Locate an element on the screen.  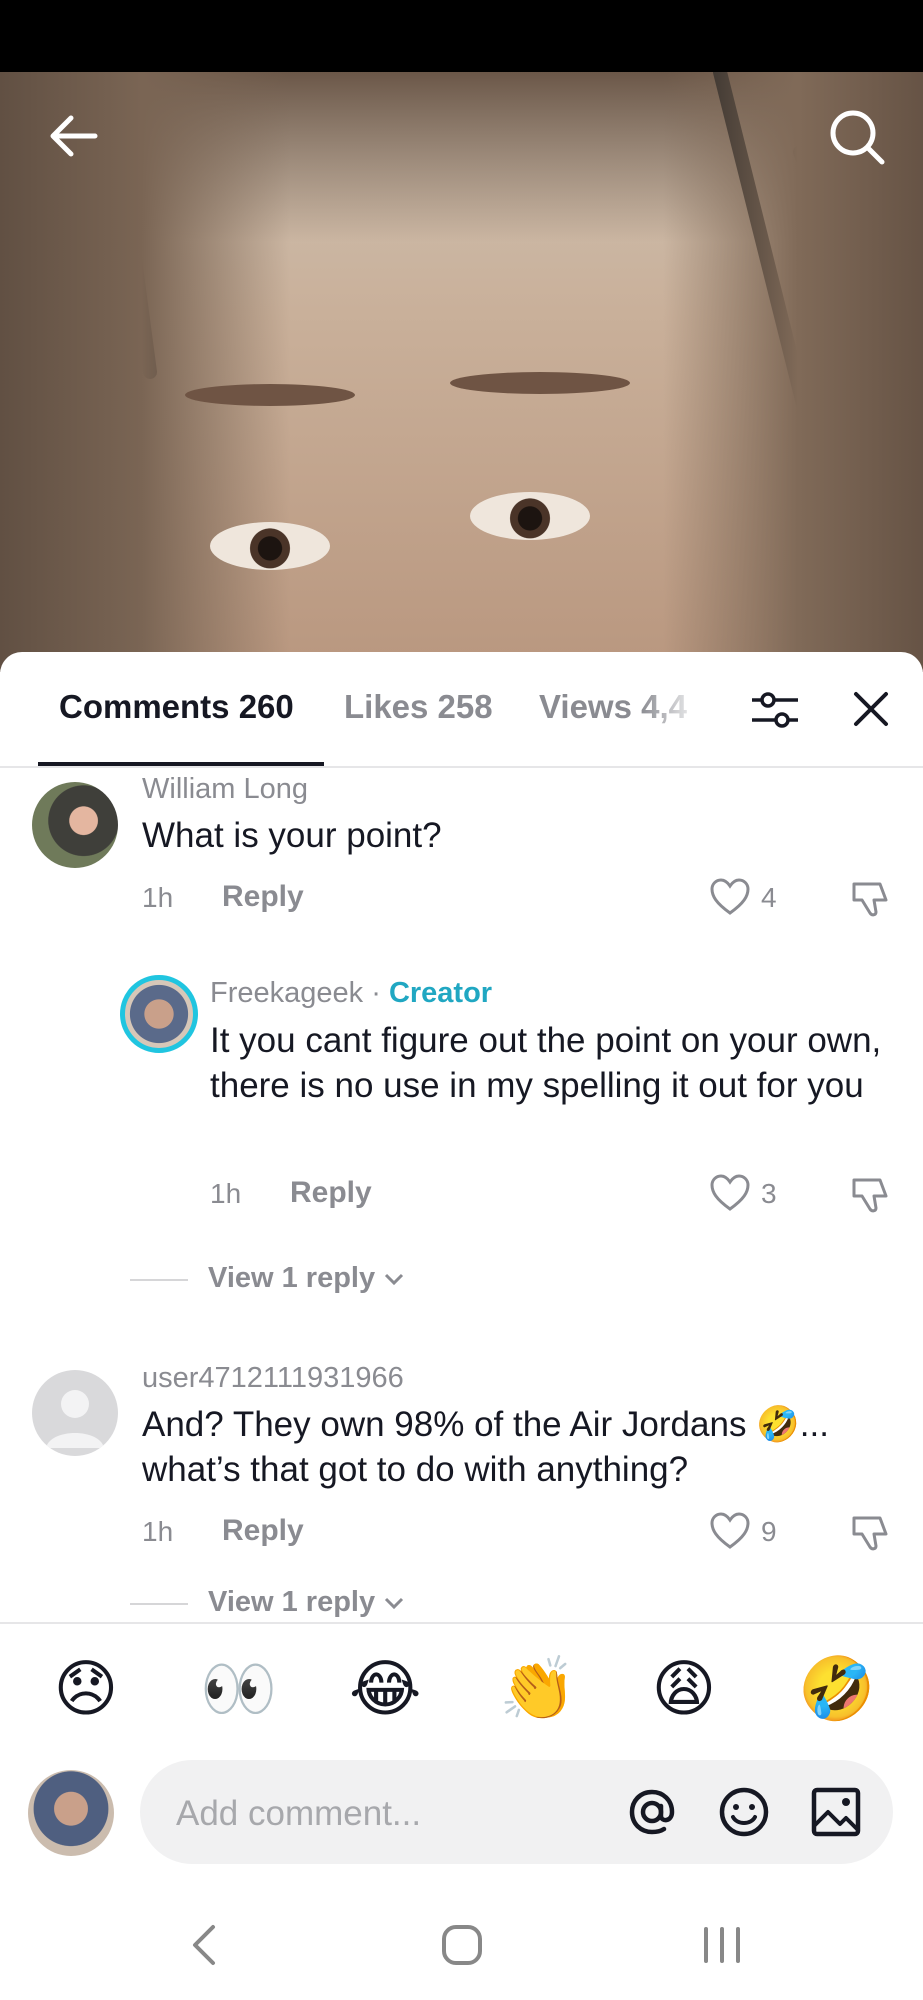
system-home-icon is located at coordinates (462, 1945).